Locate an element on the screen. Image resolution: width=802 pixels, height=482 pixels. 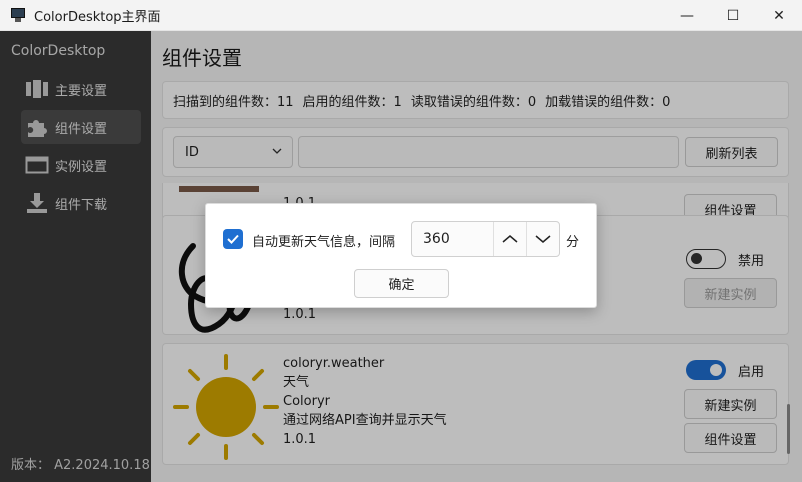
checkmark-icon is located at coordinates (233, 239).